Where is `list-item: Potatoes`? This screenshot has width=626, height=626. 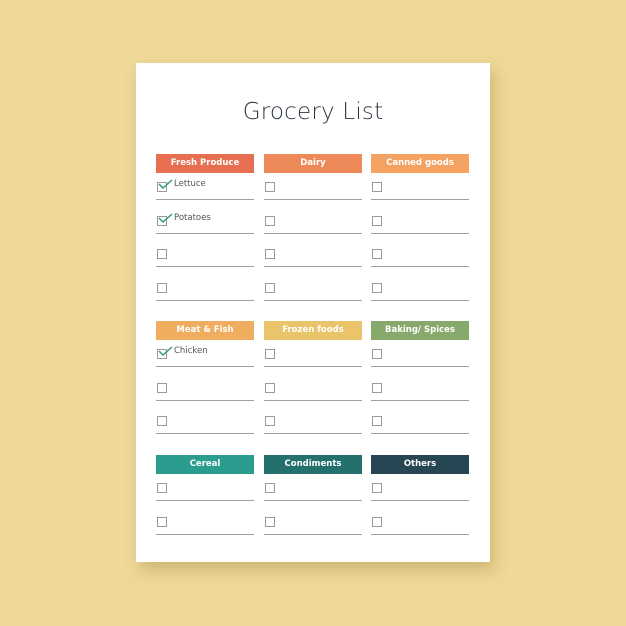 list-item: Potatoes is located at coordinates (205, 222).